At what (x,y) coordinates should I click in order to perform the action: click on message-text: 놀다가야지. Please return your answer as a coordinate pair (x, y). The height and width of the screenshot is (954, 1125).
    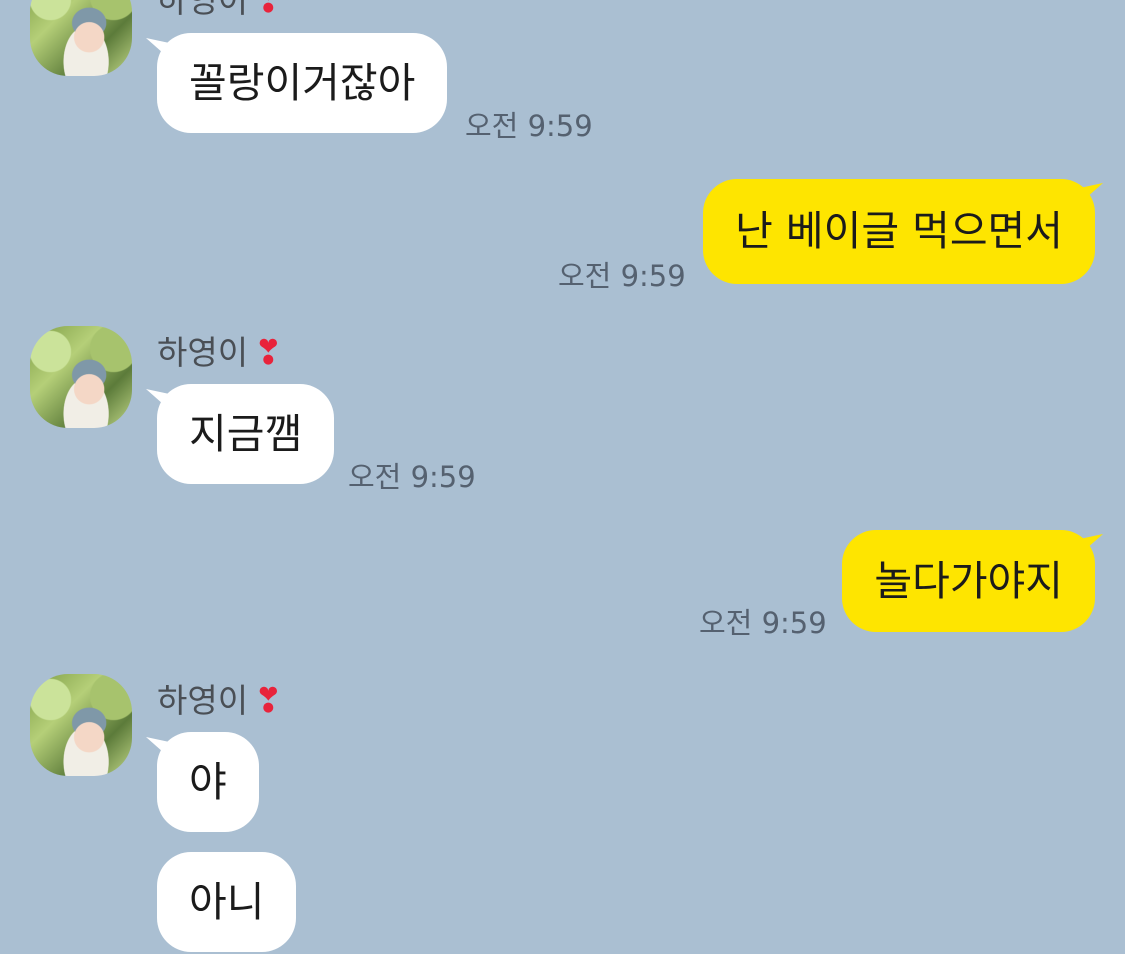
    Looking at the image, I should click on (968, 581).